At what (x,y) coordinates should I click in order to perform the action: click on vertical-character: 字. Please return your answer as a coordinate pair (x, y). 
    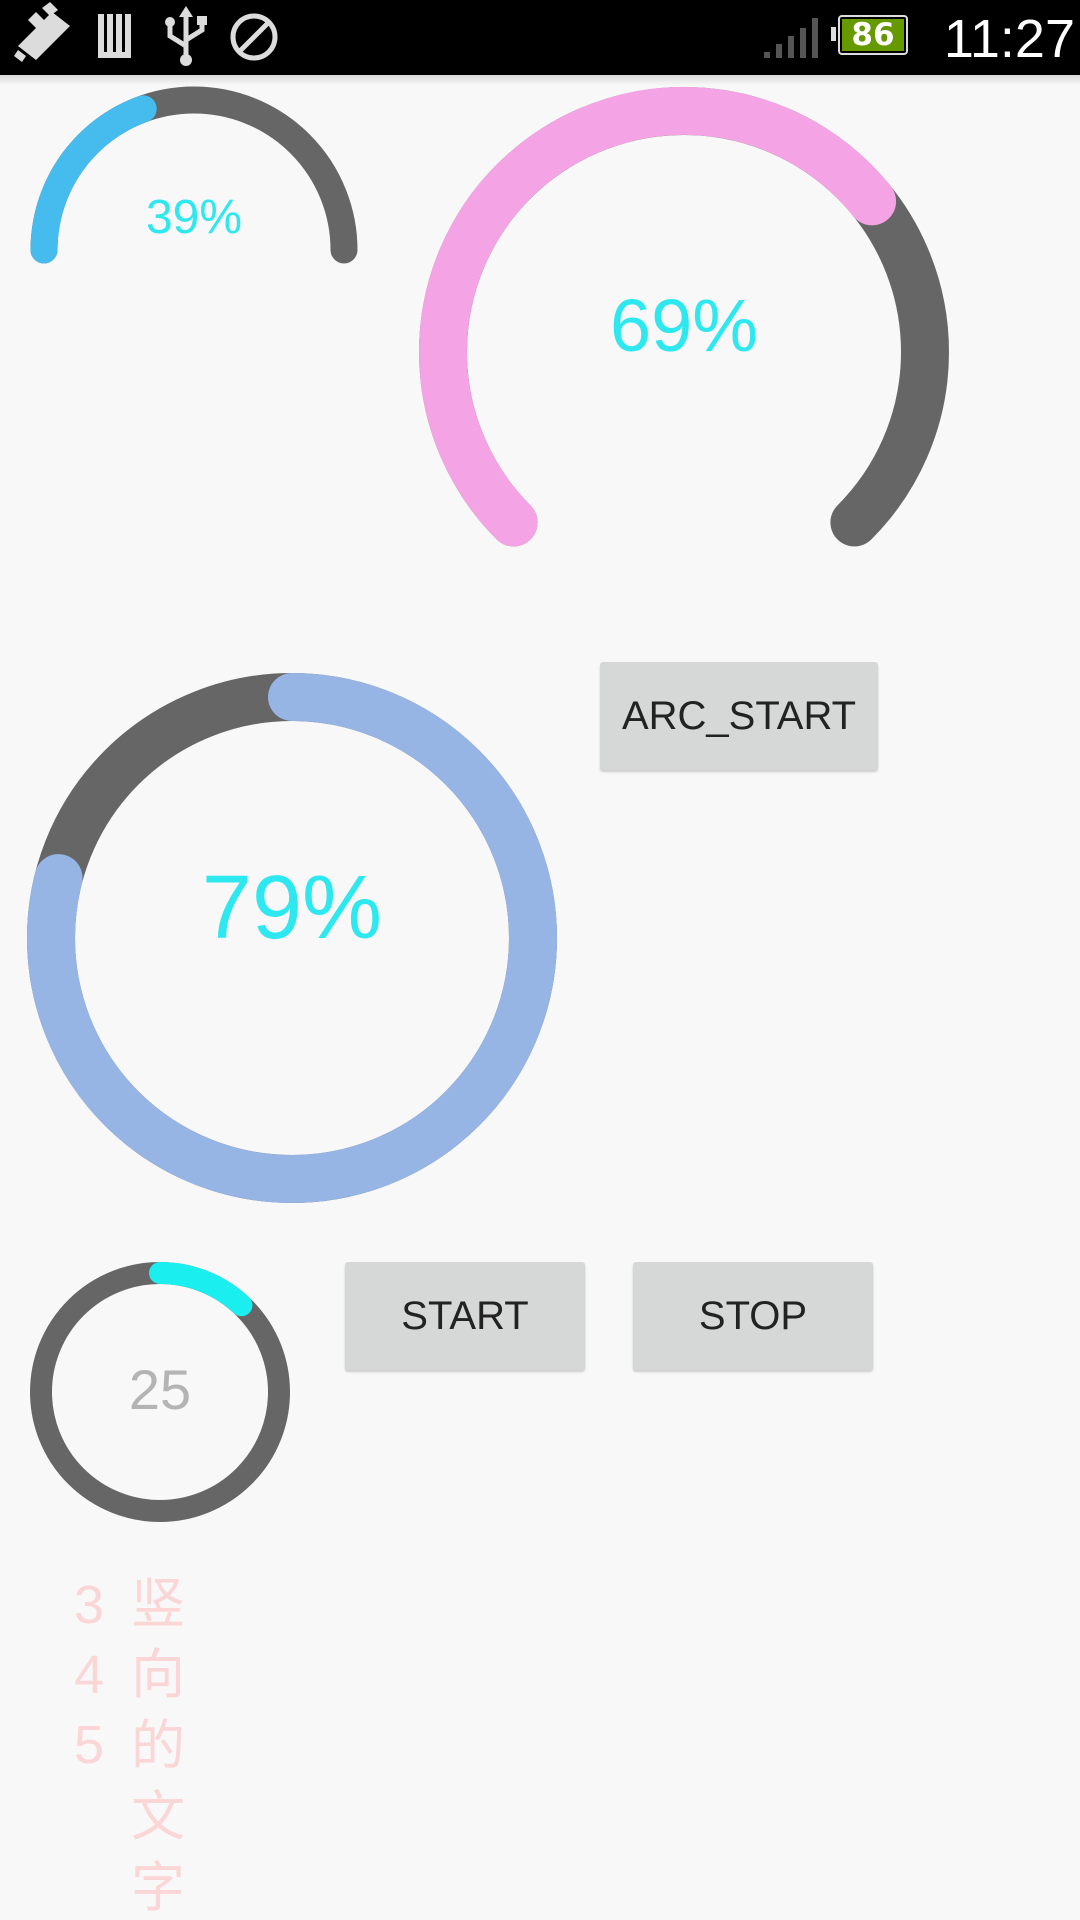
    Looking at the image, I should click on (158, 1887).